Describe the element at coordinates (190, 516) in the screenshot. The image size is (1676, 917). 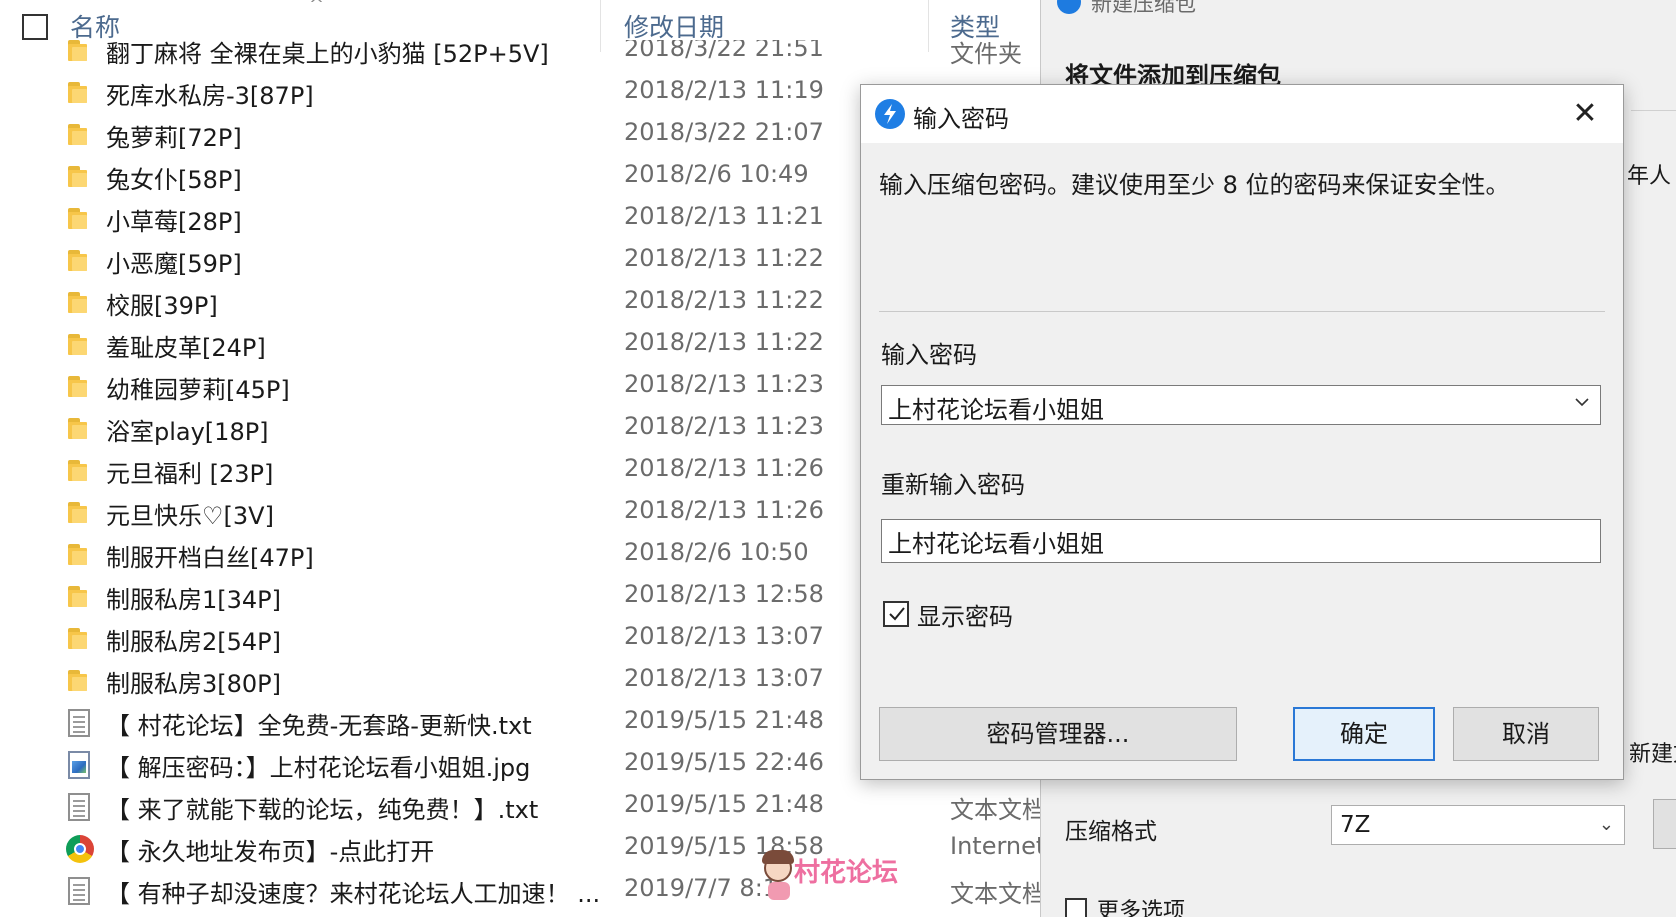
I see `file-name: 元旦快乐♡[3V]` at that location.